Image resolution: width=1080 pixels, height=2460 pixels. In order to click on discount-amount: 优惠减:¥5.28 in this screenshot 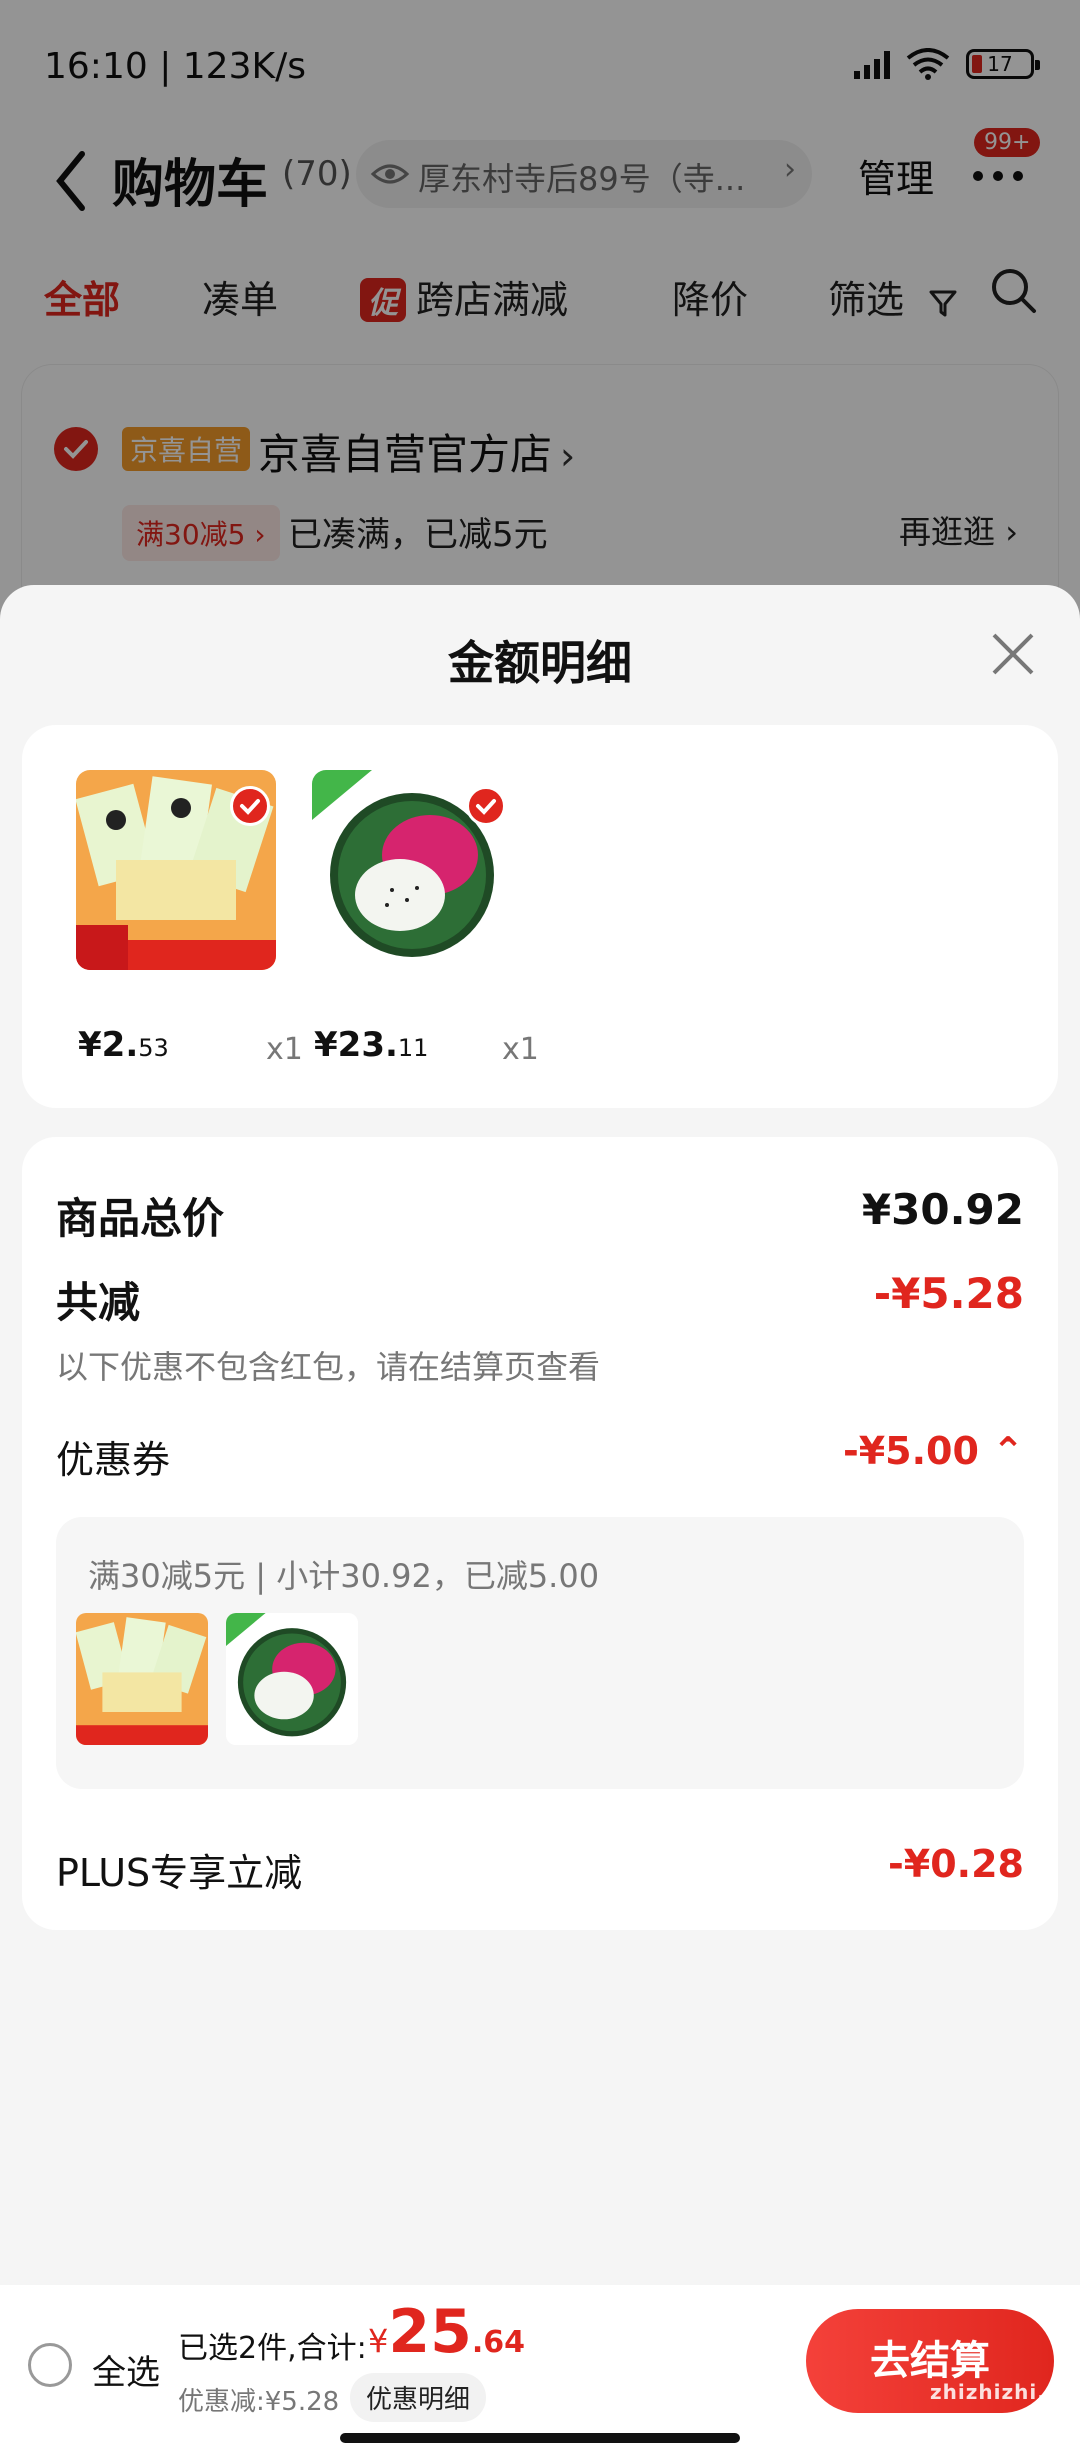, I will do `click(259, 2402)`.